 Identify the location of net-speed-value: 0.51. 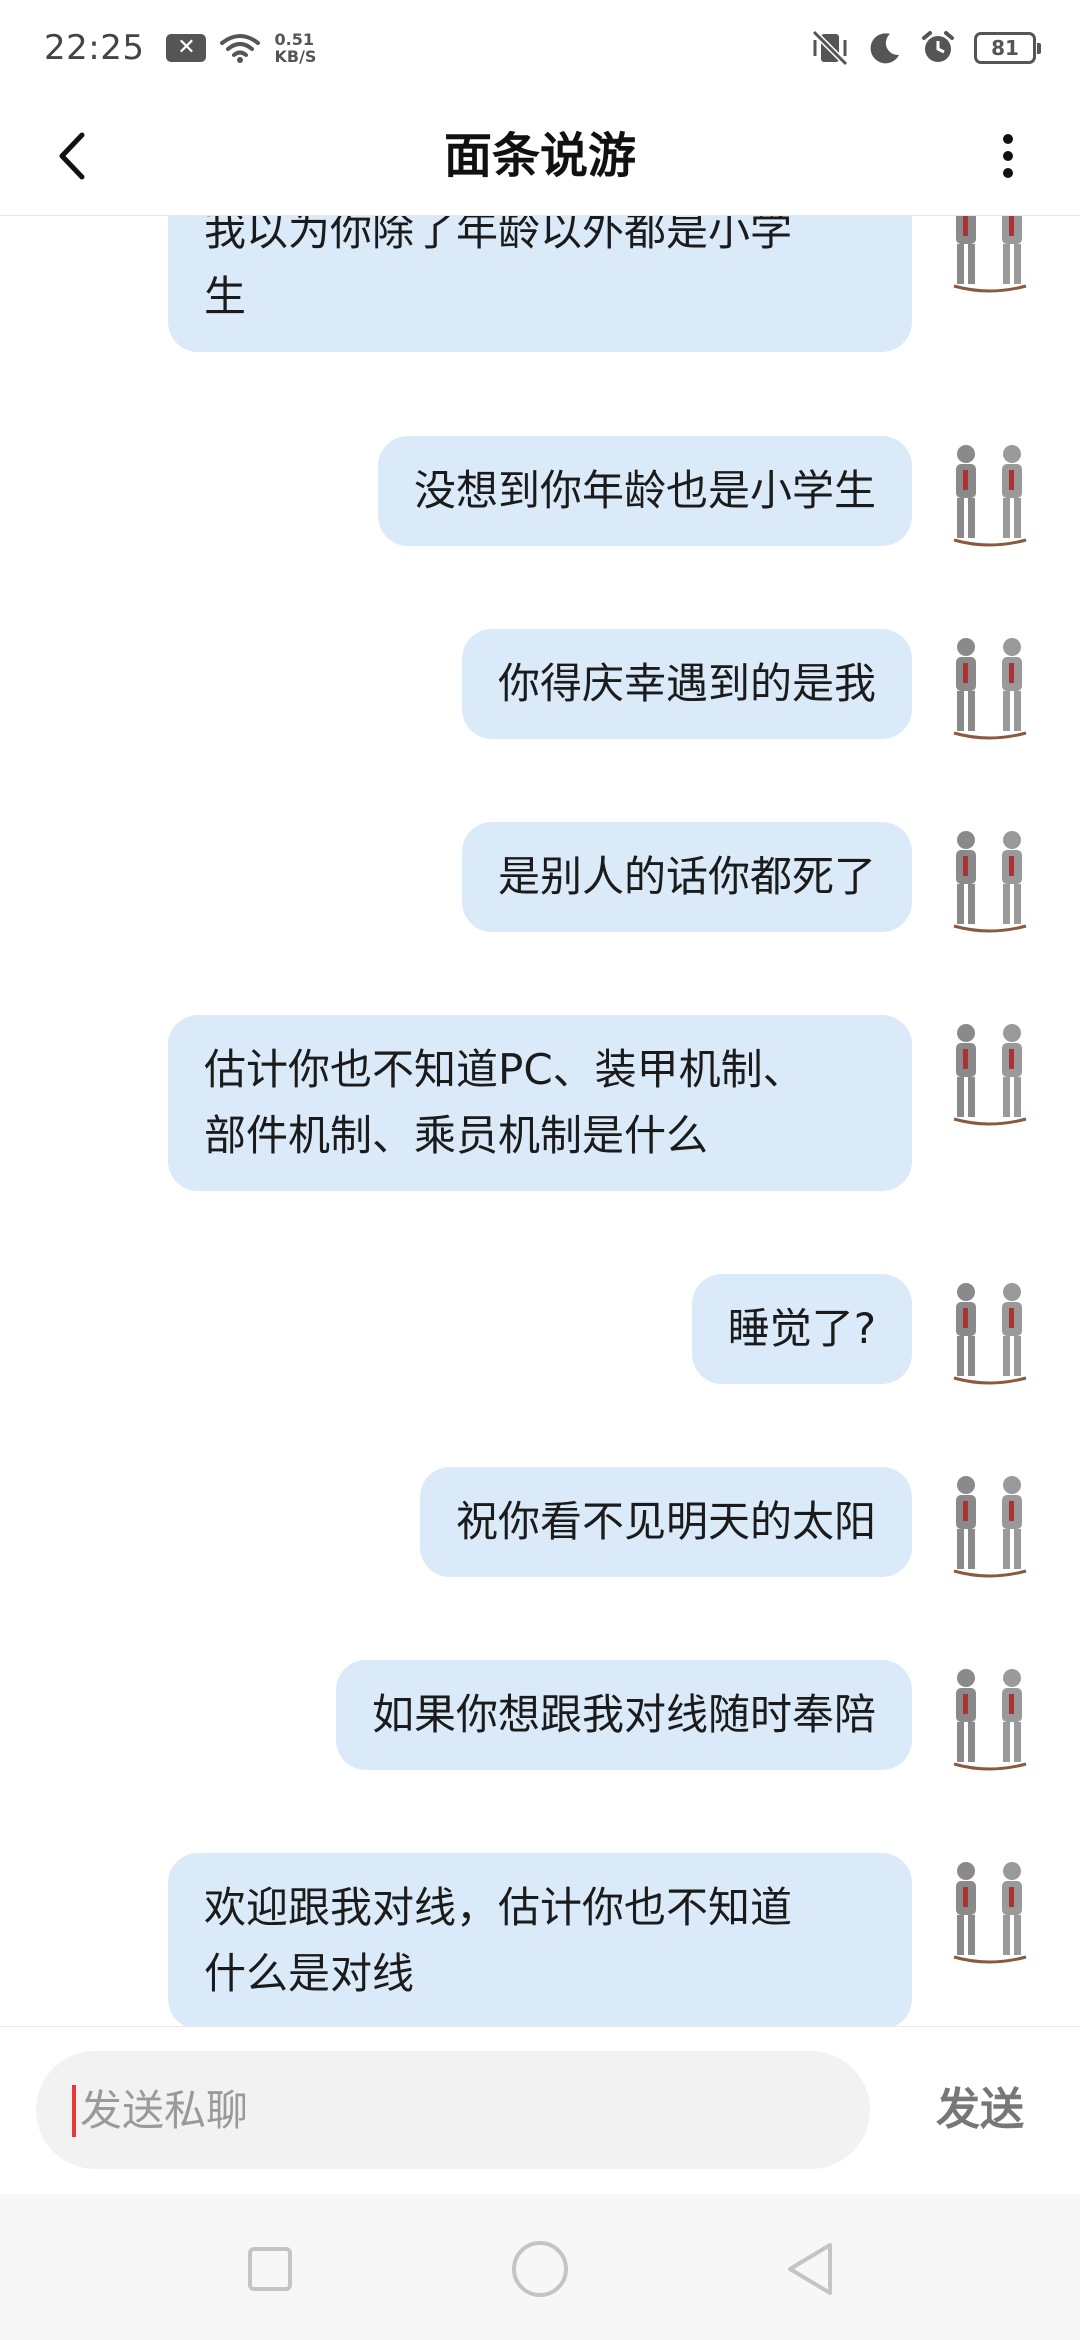
(294, 39).